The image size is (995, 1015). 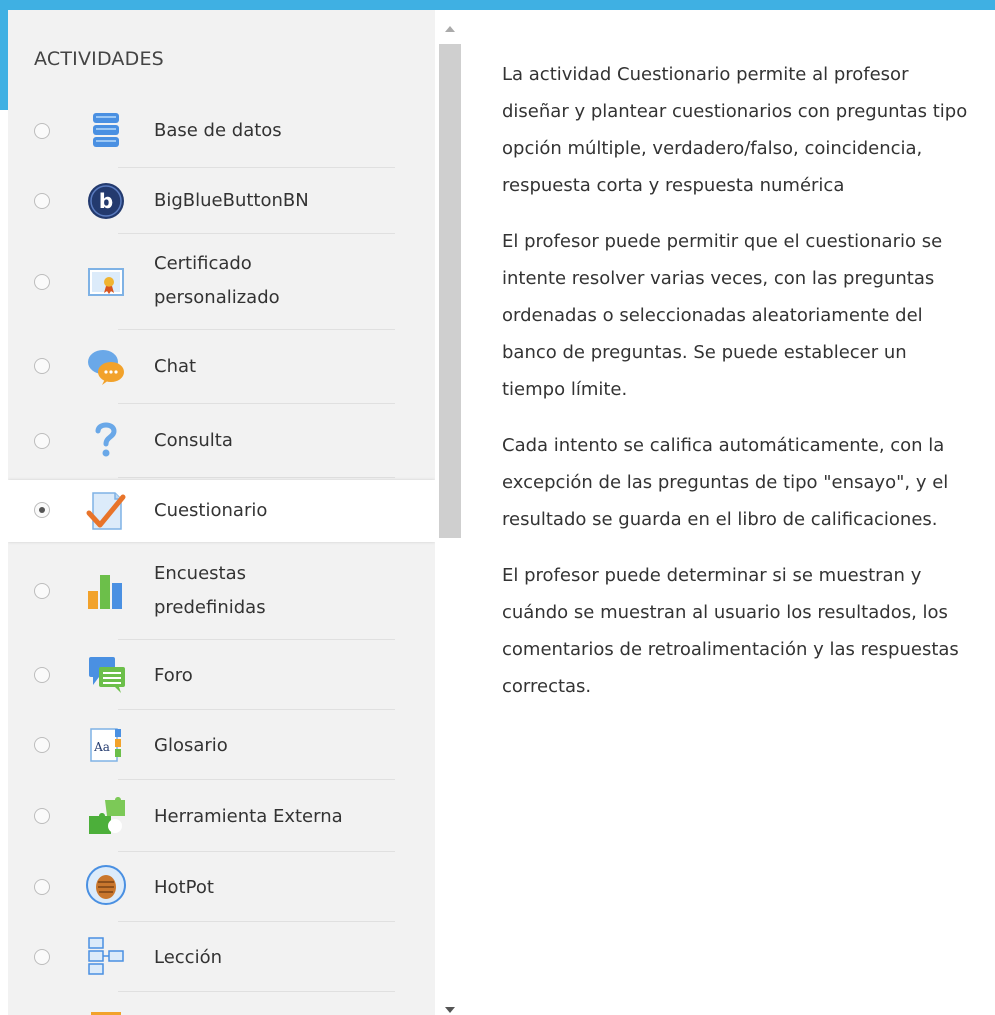 What do you see at coordinates (175, 366) in the screenshot?
I see `activity-label: Chat` at bounding box center [175, 366].